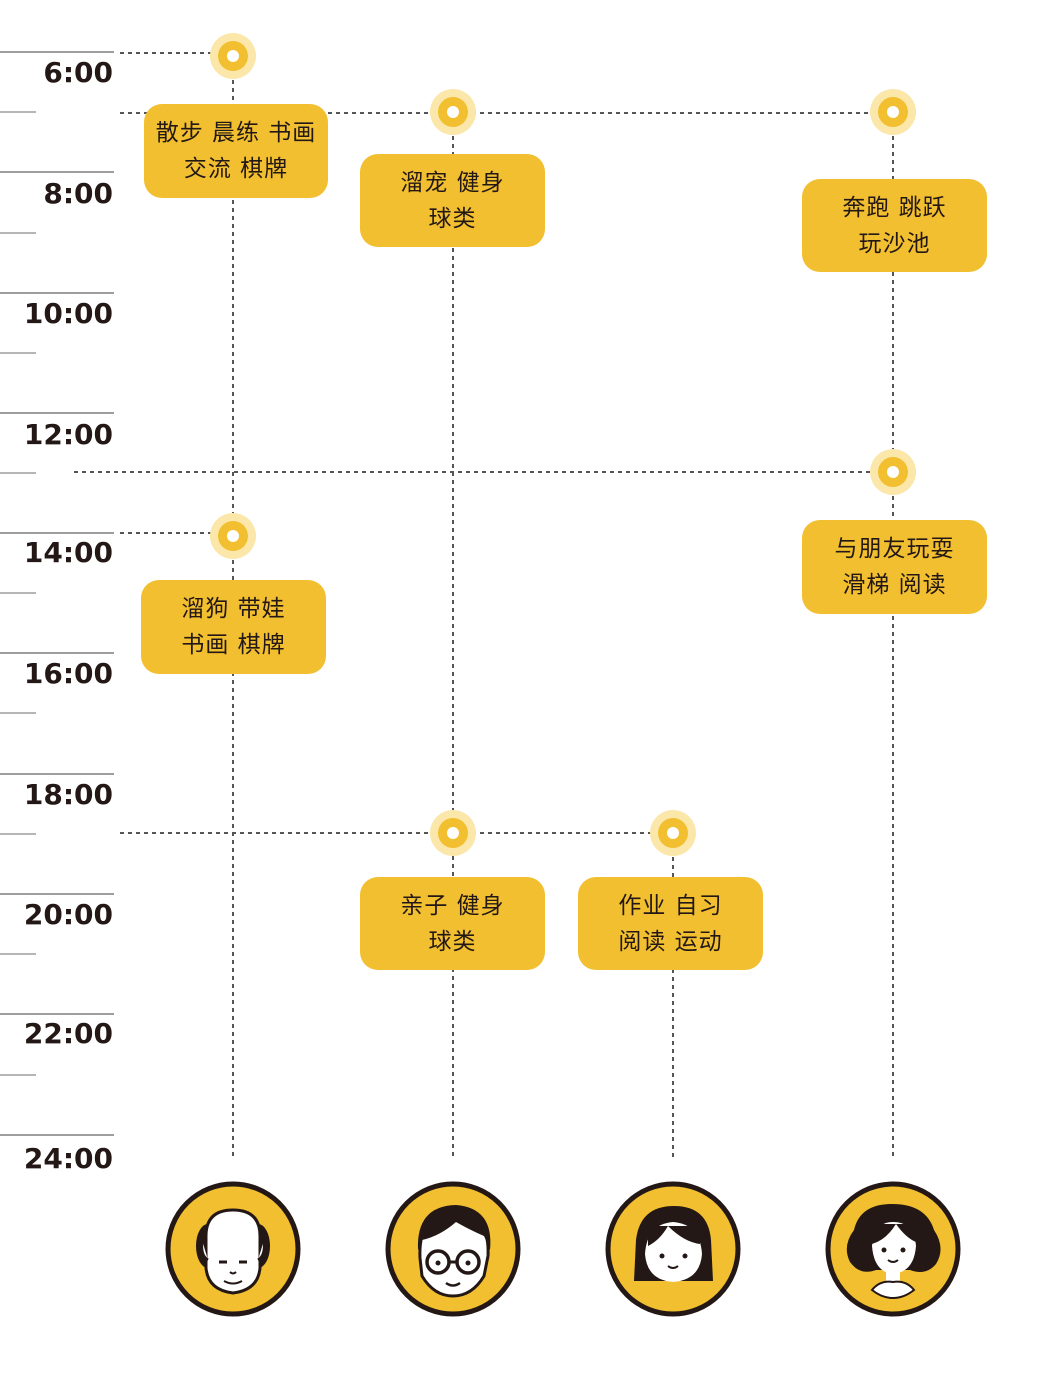 Image resolution: width=1043 pixels, height=1375 pixels. Describe the element at coordinates (563, 1249) in the screenshot. I see `avatars` at that location.